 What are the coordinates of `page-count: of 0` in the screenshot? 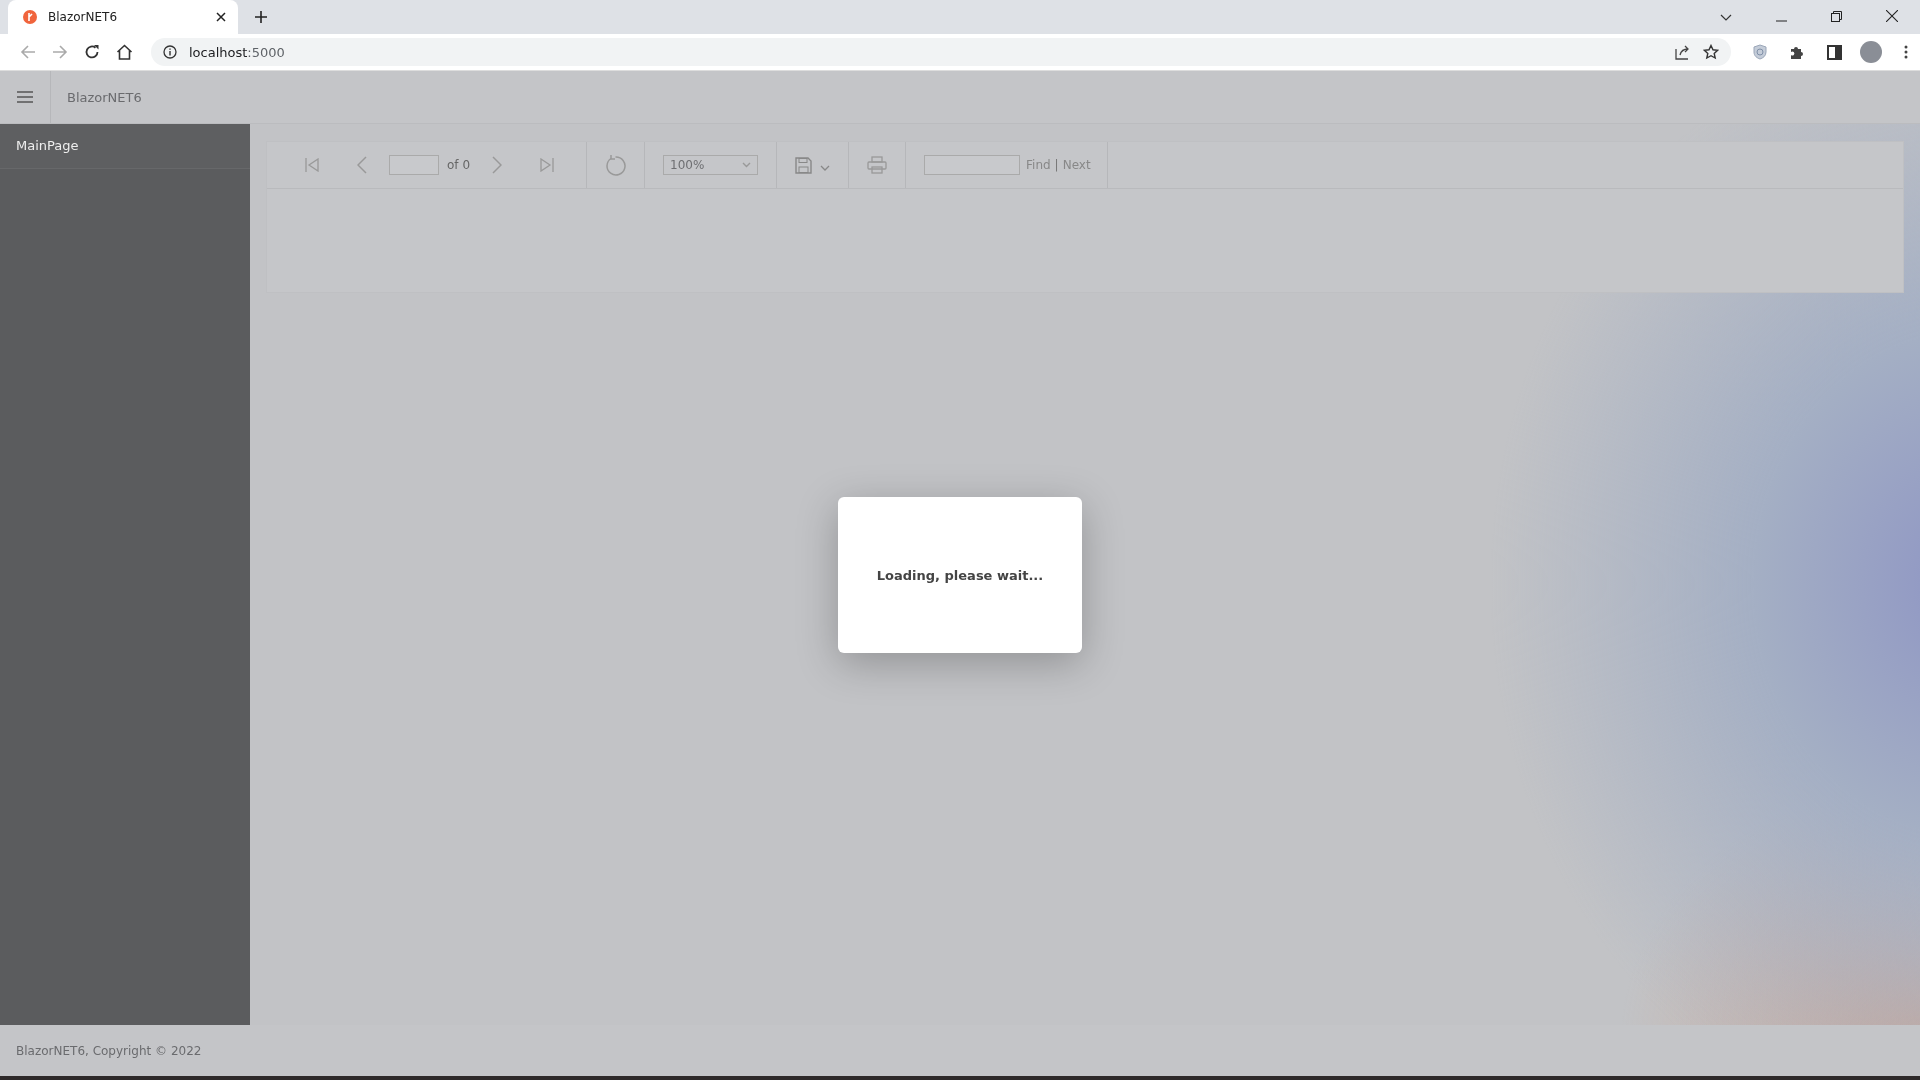 It's located at (458, 165).